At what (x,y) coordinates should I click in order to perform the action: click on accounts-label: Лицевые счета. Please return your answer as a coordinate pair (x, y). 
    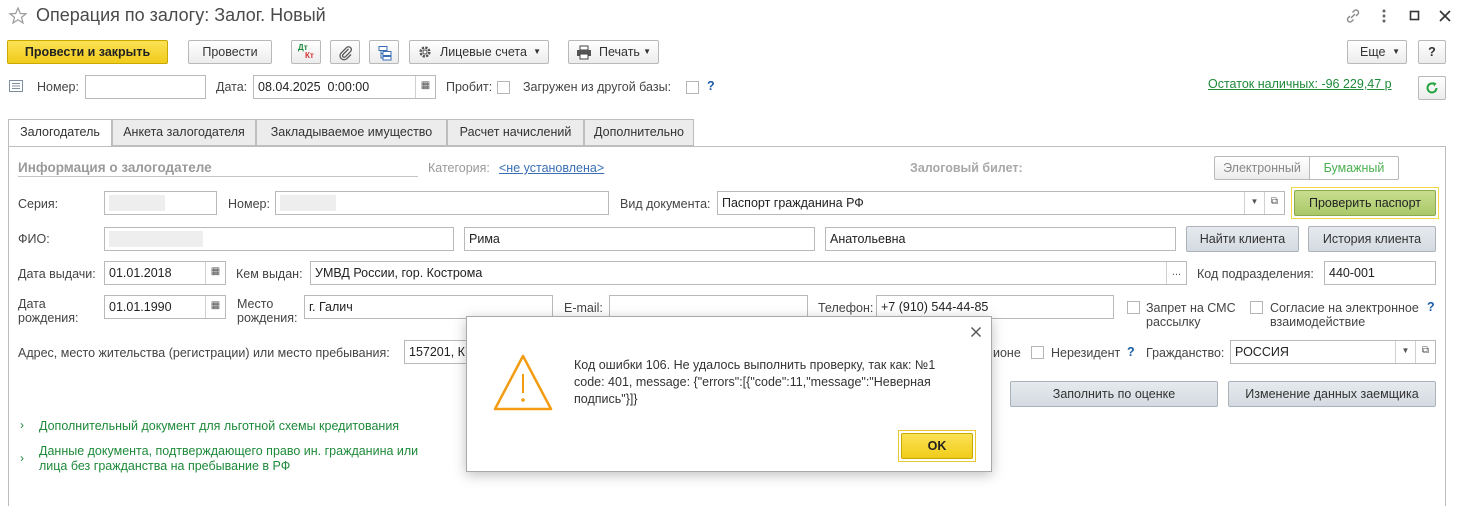
    Looking at the image, I should click on (483, 52).